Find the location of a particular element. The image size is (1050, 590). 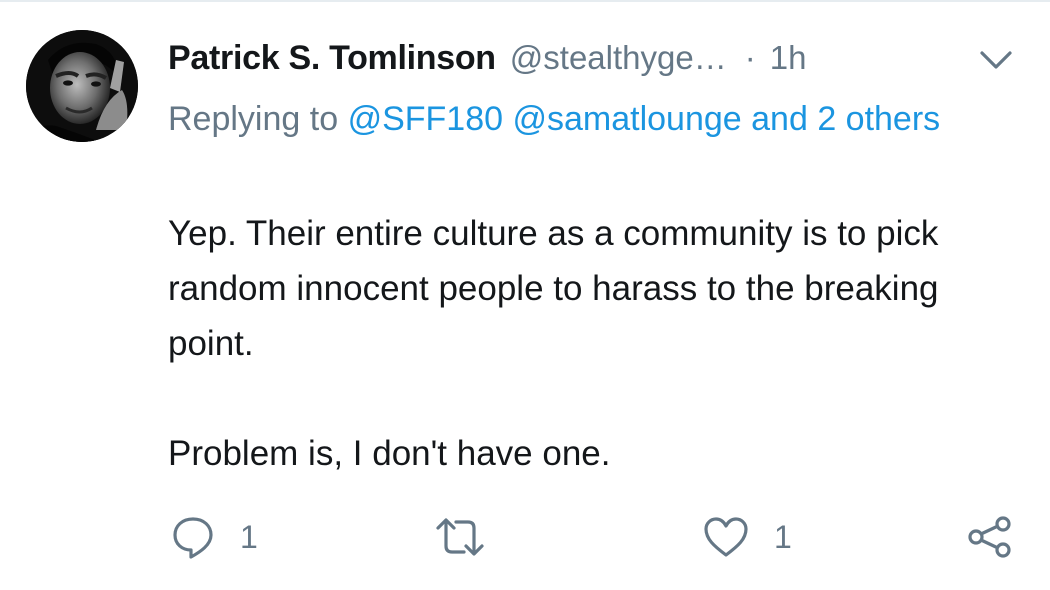

heart-icon is located at coordinates (726, 537).